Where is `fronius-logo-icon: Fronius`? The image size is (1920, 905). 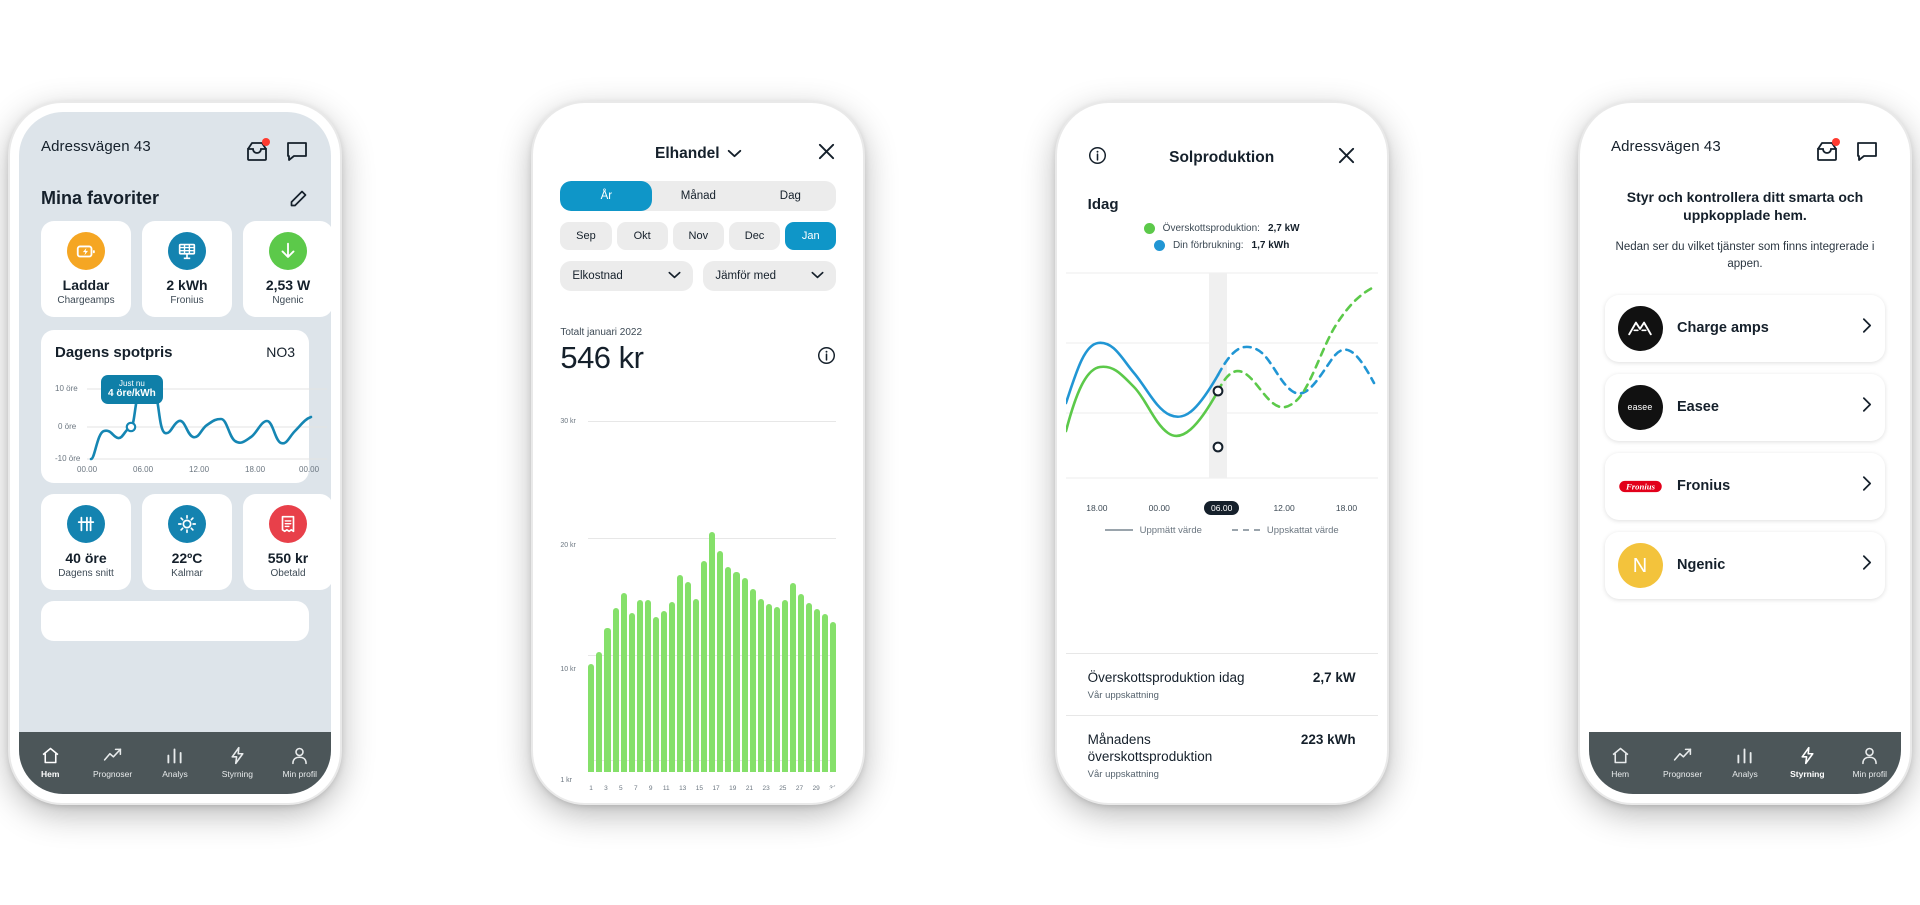
fronius-logo-icon: Fronius is located at coordinates (1640, 486).